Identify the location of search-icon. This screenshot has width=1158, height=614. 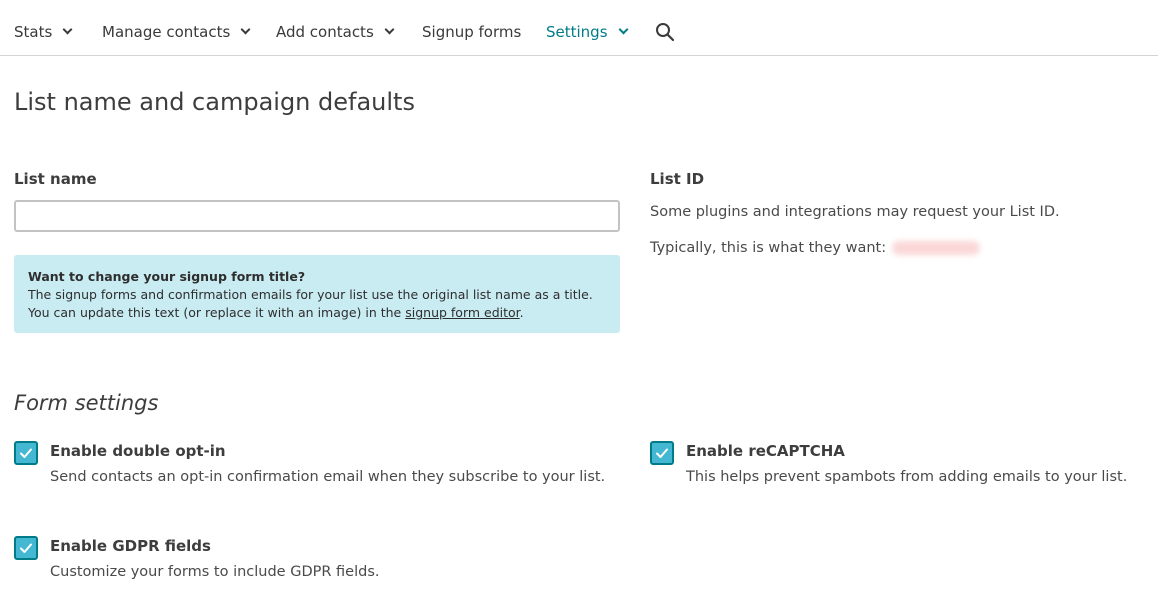
(665, 32).